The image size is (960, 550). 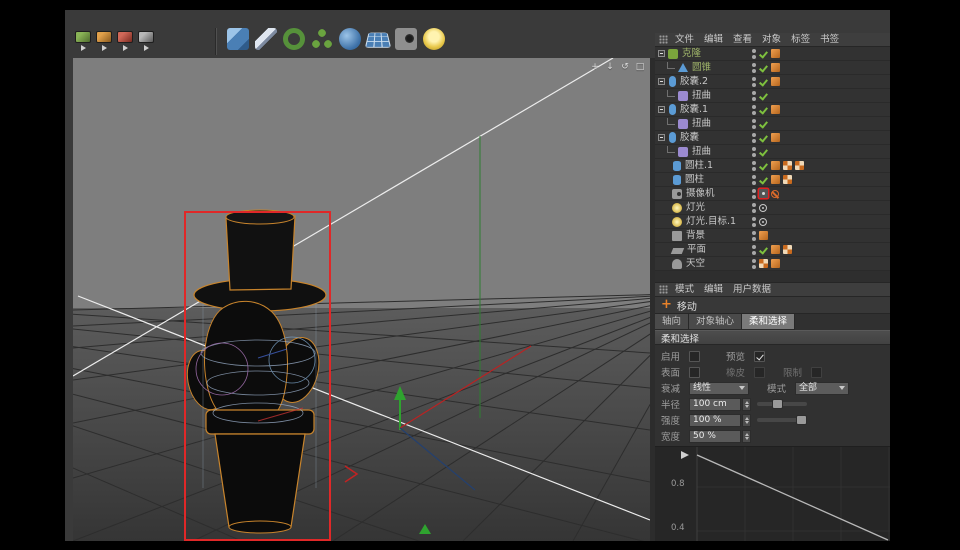 I want to click on menu-bookmarks: 书签, so click(x=829, y=40).